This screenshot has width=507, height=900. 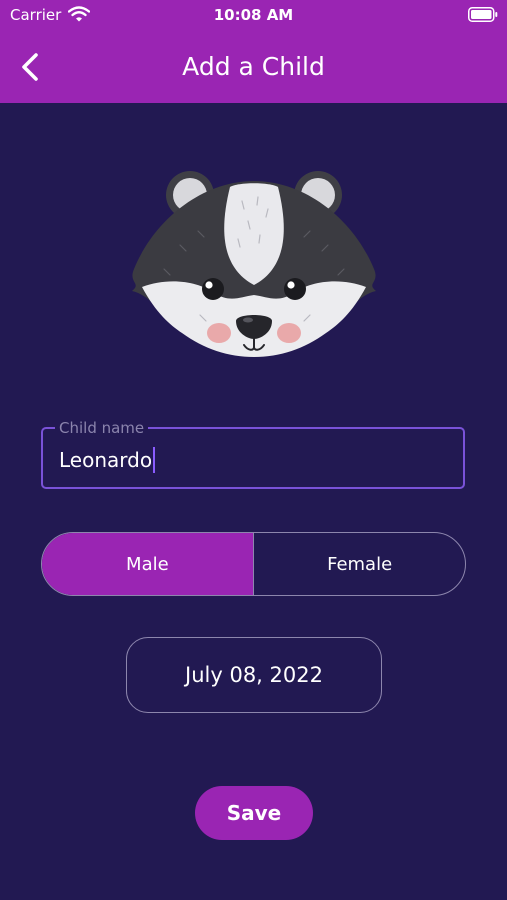 I want to click on text-caret, so click(x=154, y=460).